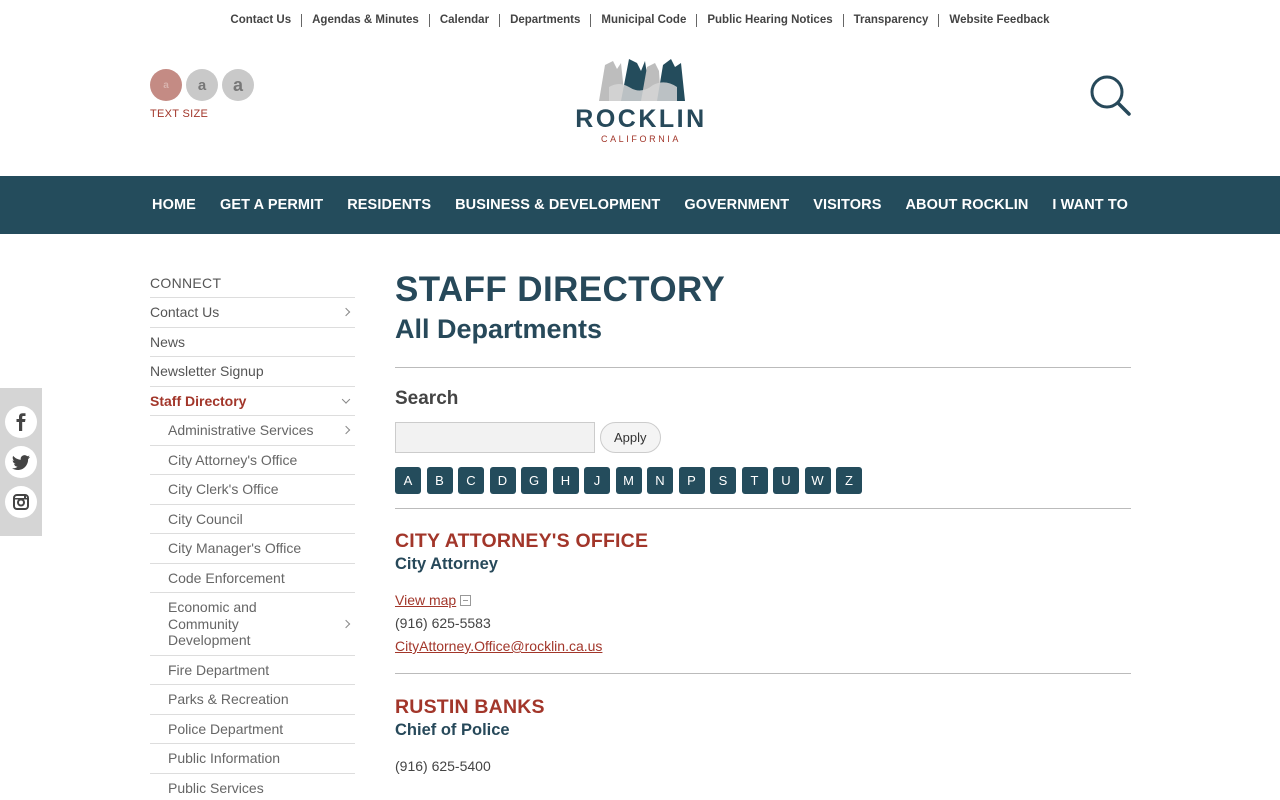 The image size is (1280, 800). Describe the element at coordinates (628, 480) in the screenshot. I see `letter-filter-m: M` at that location.